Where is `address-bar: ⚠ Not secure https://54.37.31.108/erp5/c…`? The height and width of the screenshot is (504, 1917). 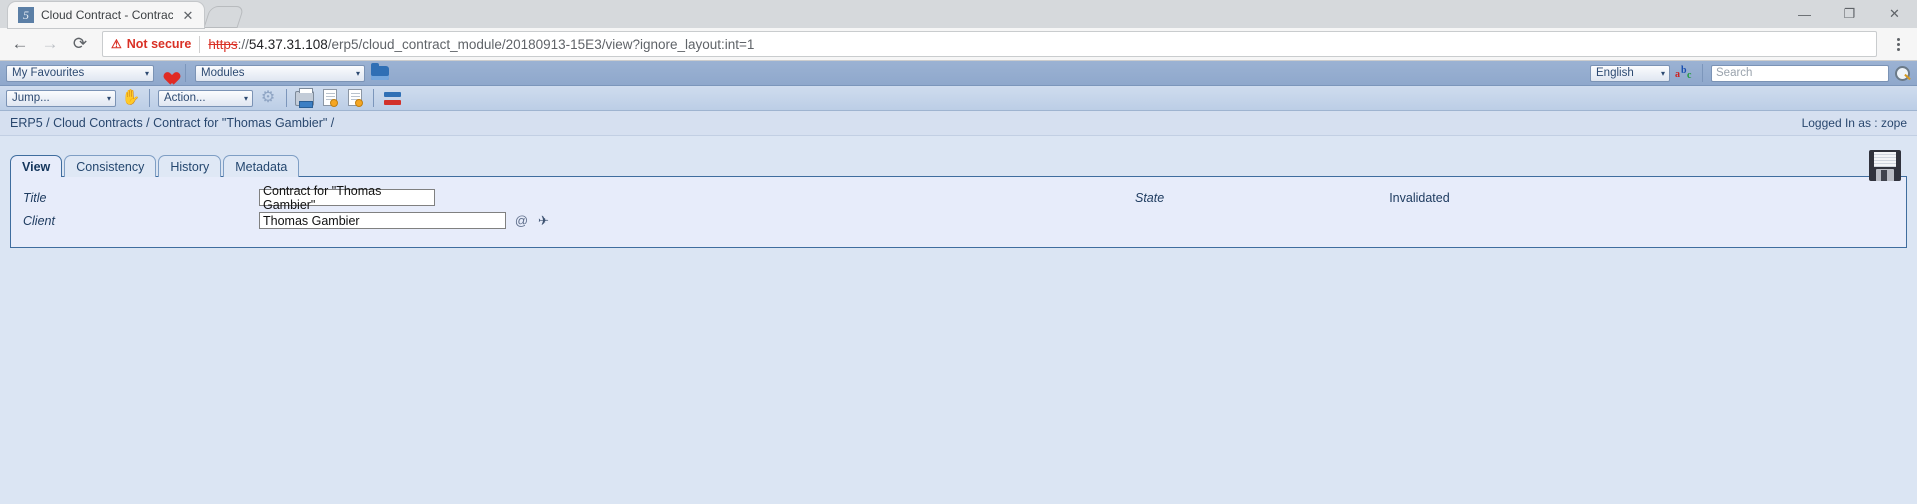 address-bar: ⚠ Not secure https://54.37.31.108/erp5/c… is located at coordinates (989, 44).